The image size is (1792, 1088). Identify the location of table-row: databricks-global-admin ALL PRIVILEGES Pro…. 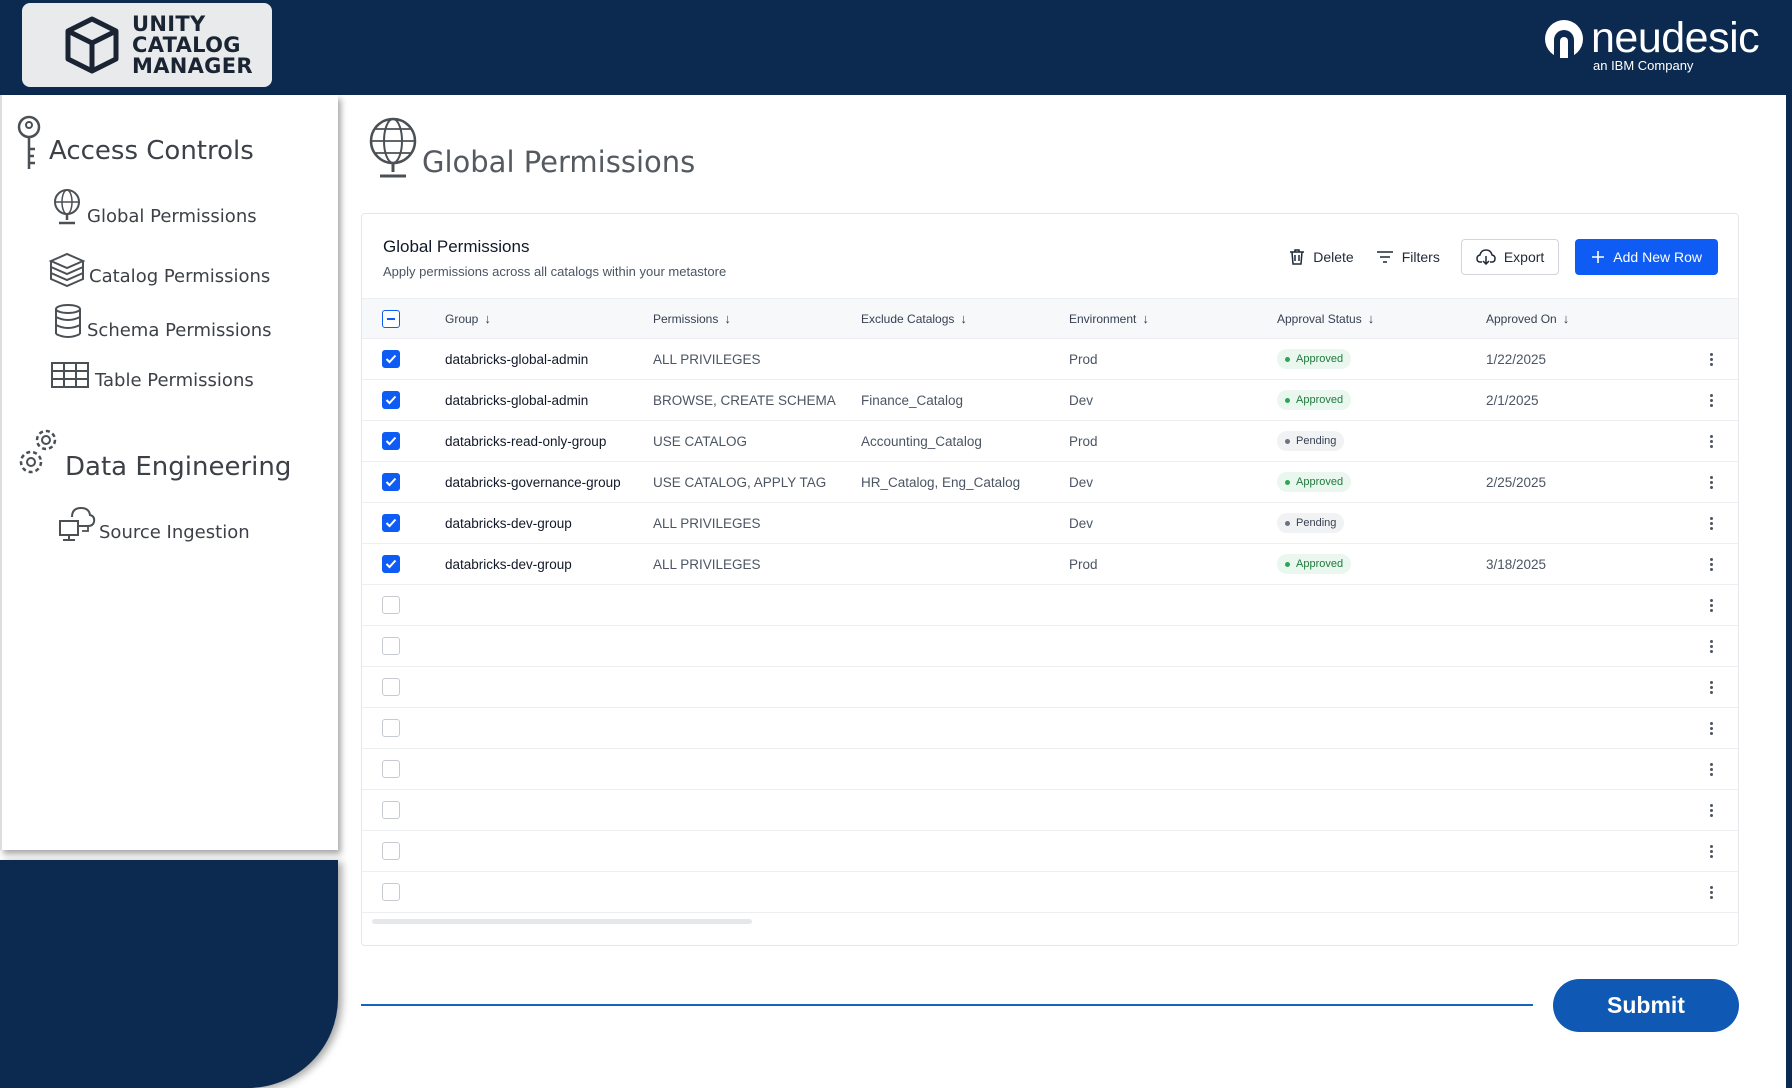
(1050, 359).